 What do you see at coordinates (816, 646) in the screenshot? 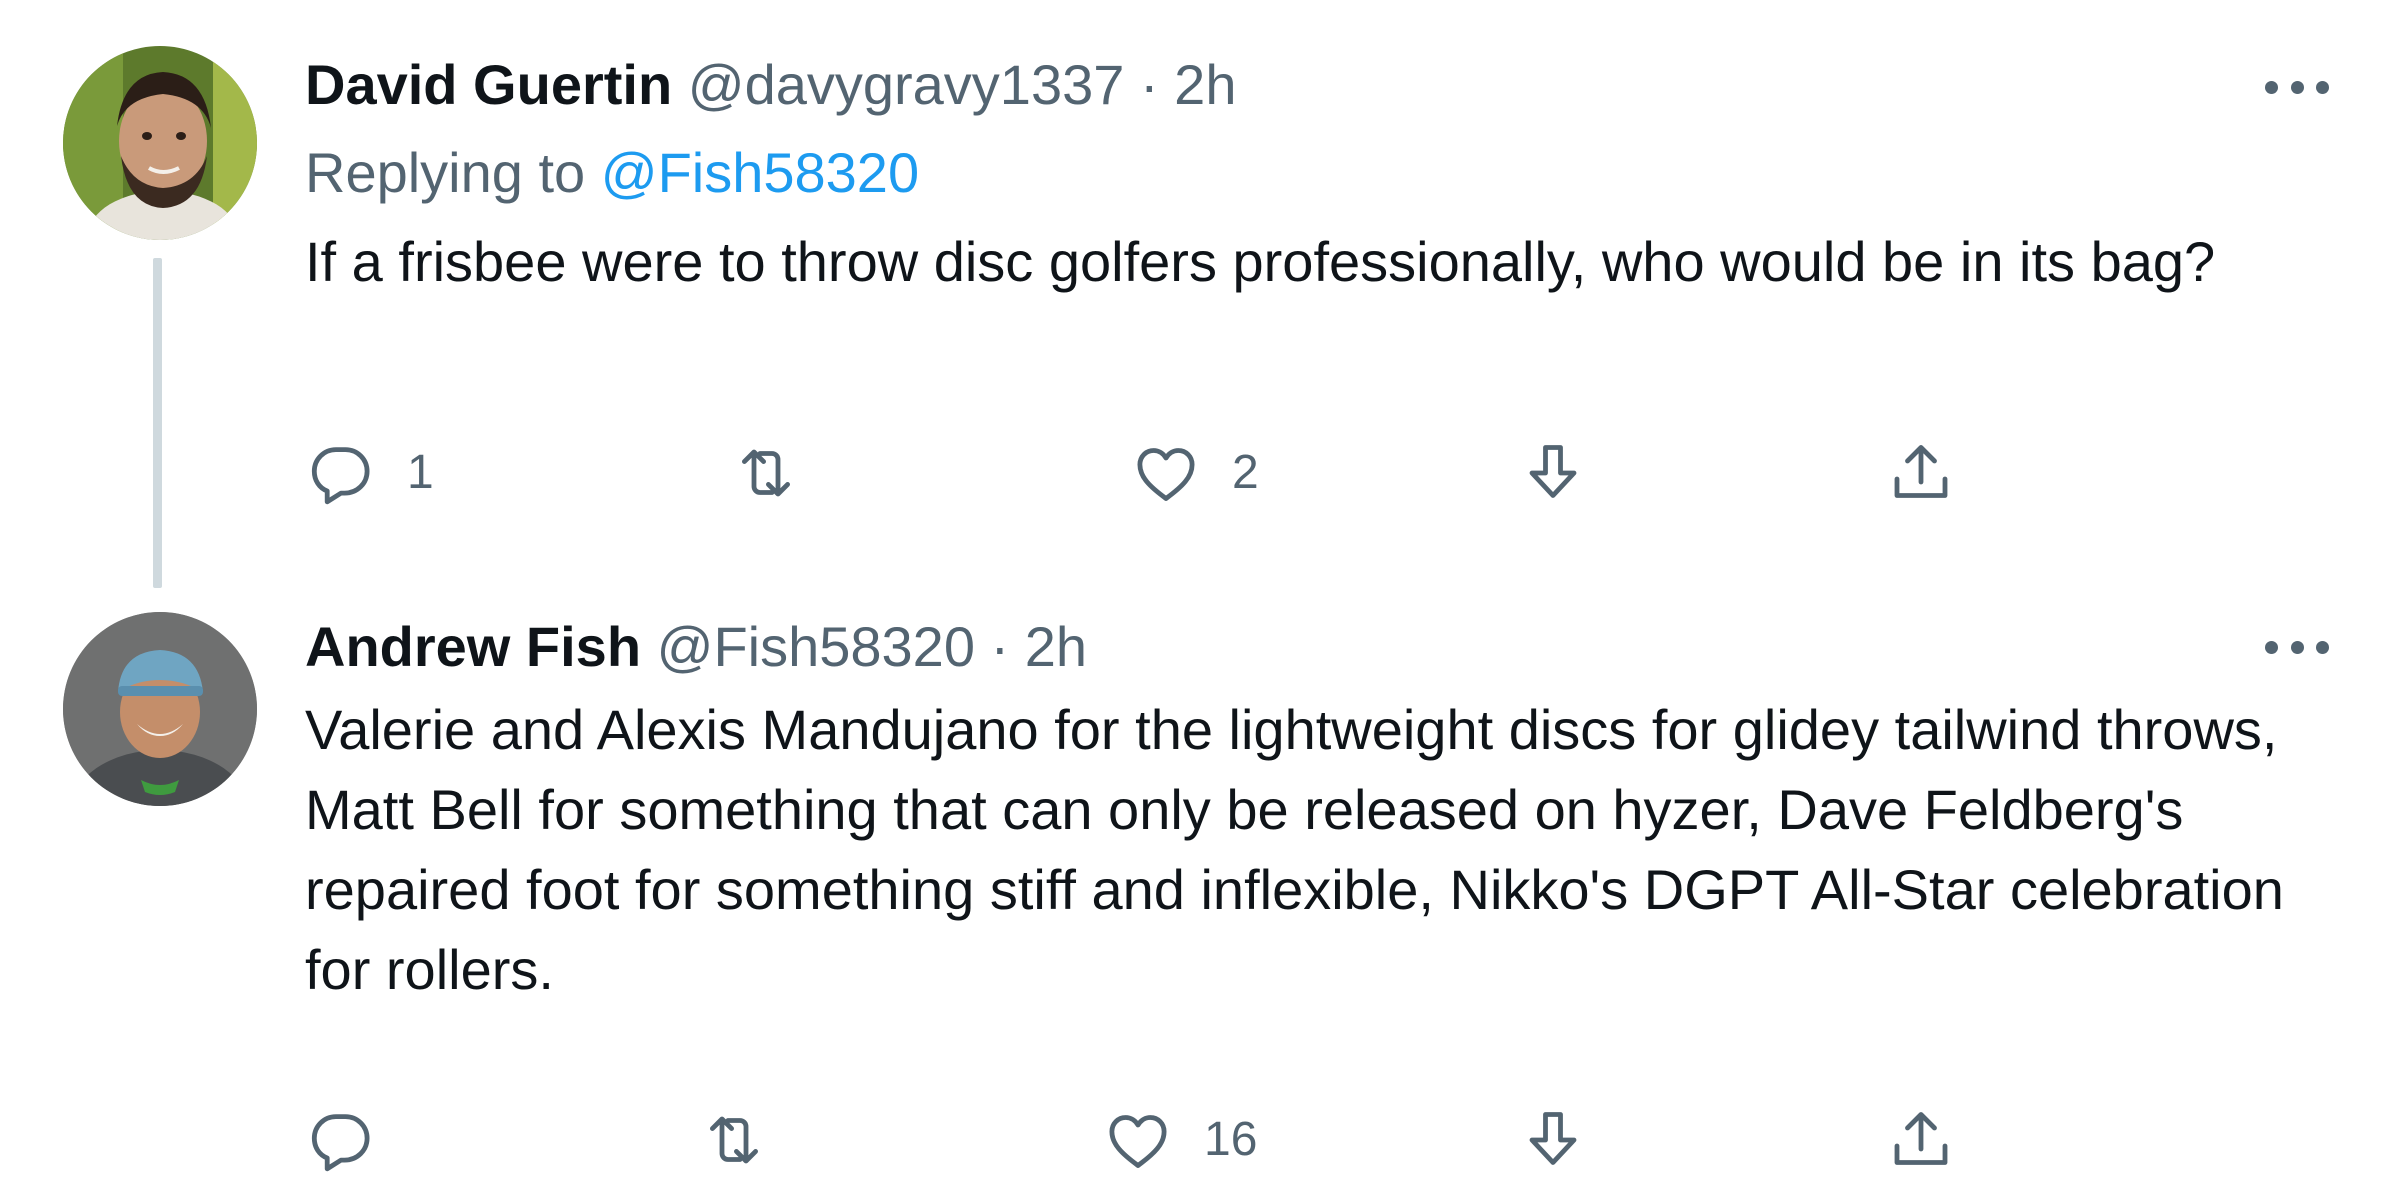
I see `author-handle: @Fish58320` at bounding box center [816, 646].